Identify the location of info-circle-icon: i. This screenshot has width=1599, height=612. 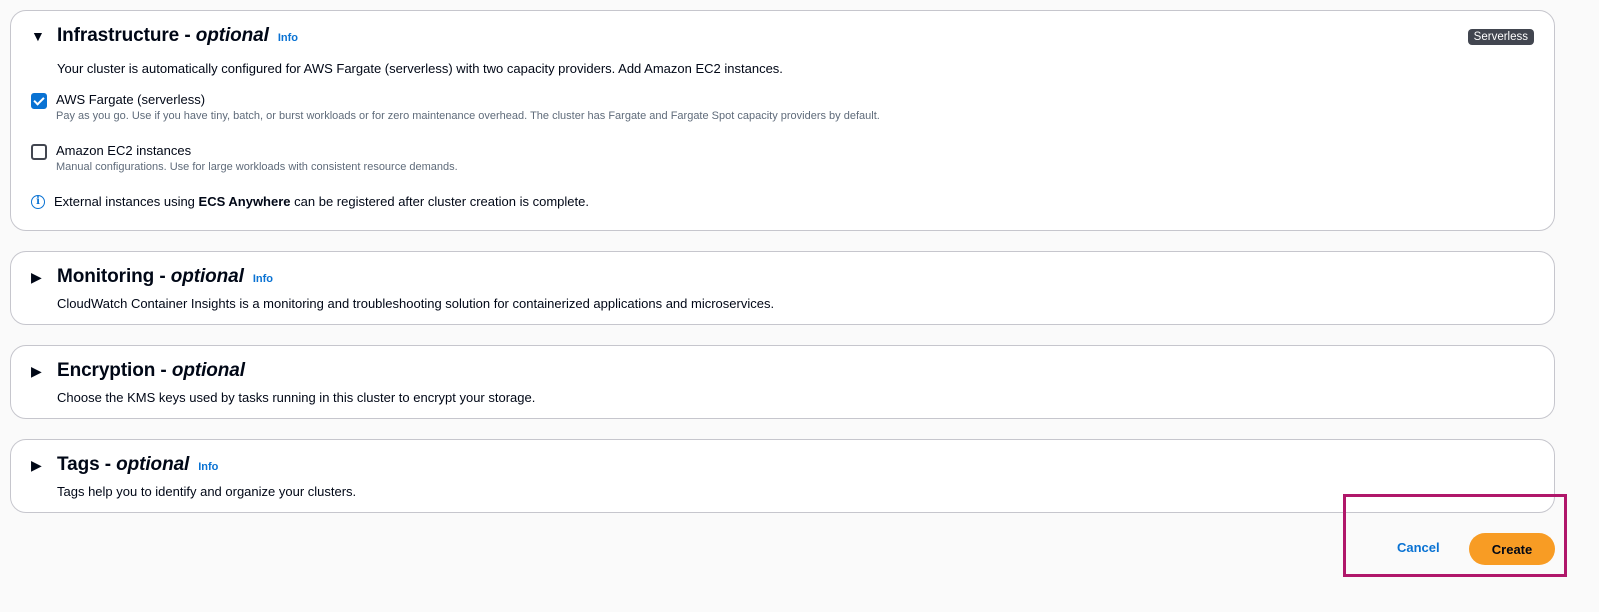
(38, 201).